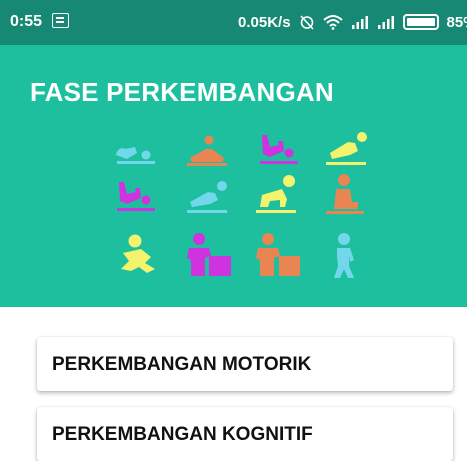 The height and width of the screenshot is (461, 467). Describe the element at coordinates (346, 149) in the screenshot. I see `stage-4-baby-tummy-icon` at that location.